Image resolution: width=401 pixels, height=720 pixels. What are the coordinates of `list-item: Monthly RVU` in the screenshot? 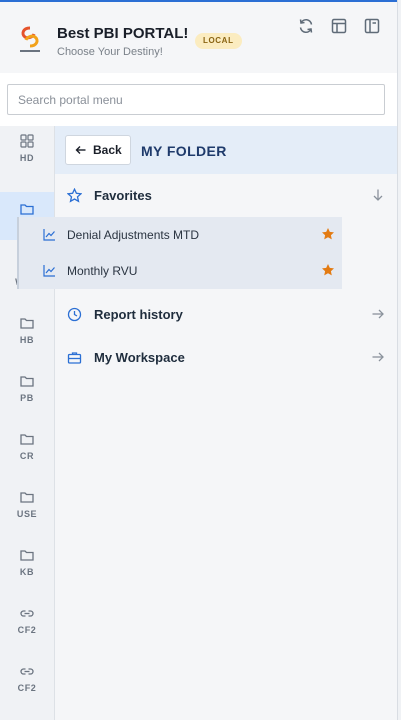 It's located at (179, 271).